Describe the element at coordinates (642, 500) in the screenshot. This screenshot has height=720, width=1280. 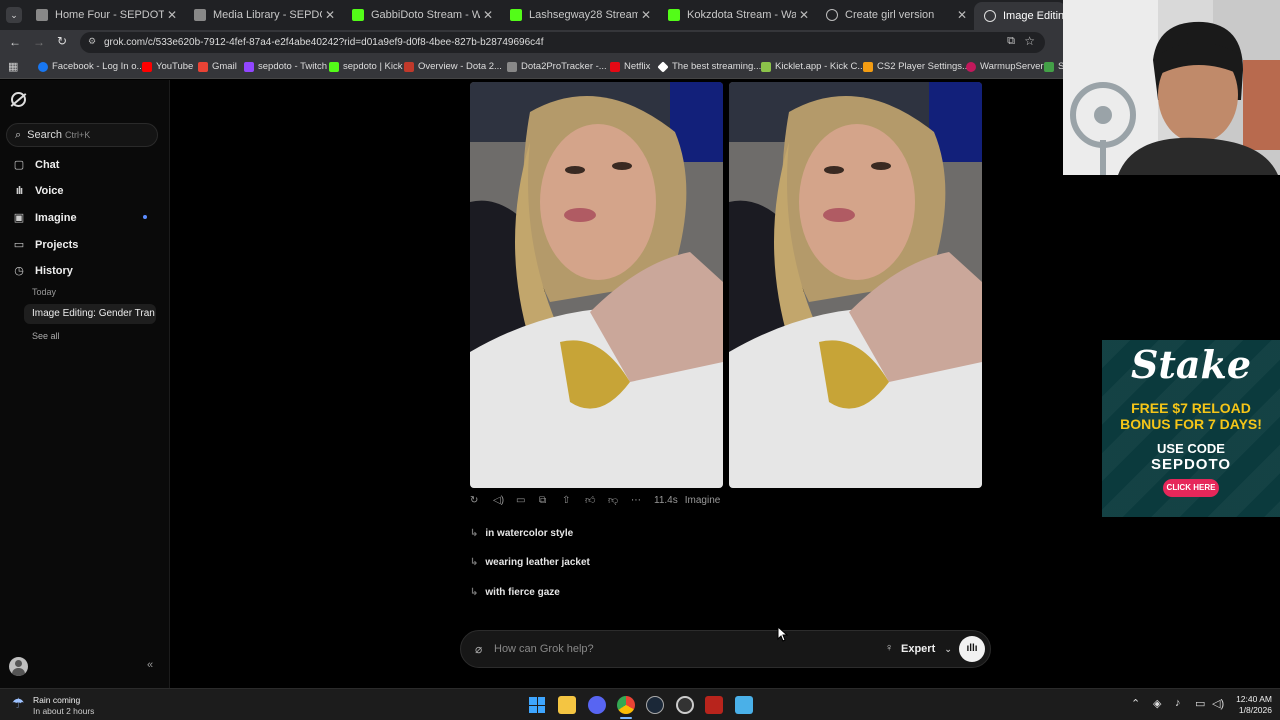
I see `more-options-icon: ⋯` at that location.